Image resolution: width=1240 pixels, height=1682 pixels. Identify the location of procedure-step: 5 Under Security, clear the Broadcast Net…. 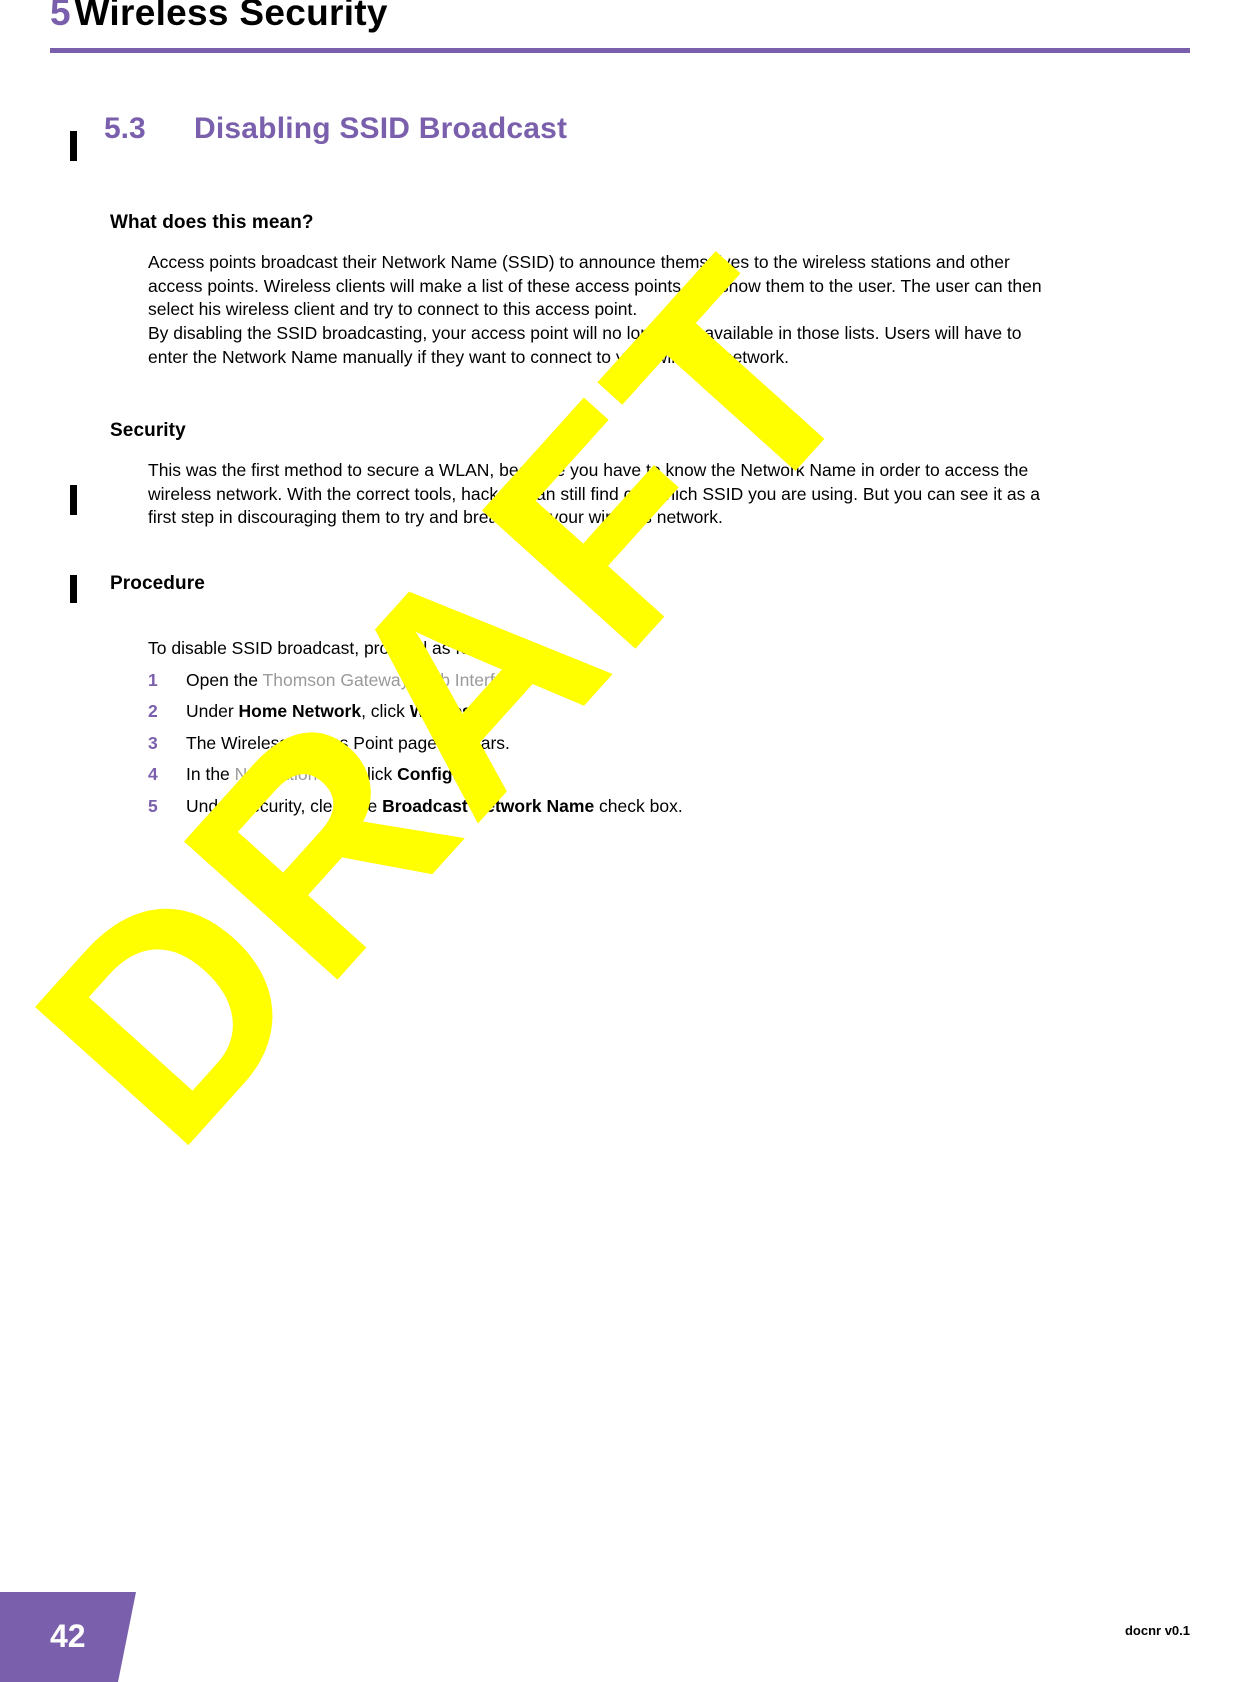
(598, 807).